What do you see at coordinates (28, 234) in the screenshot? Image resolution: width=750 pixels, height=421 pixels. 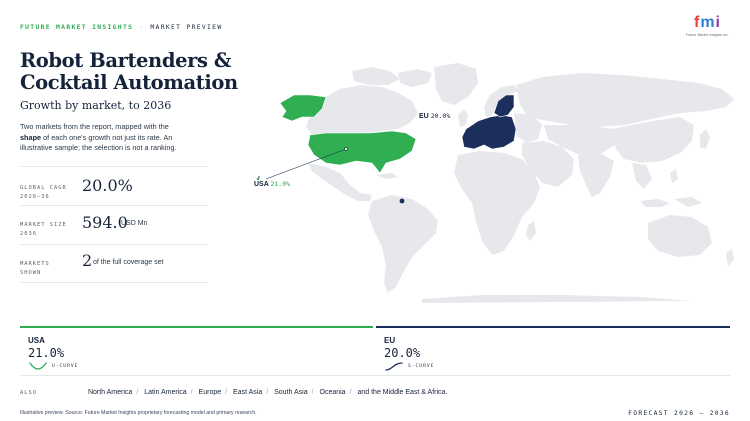 I see `stat-sublabel: 2036` at bounding box center [28, 234].